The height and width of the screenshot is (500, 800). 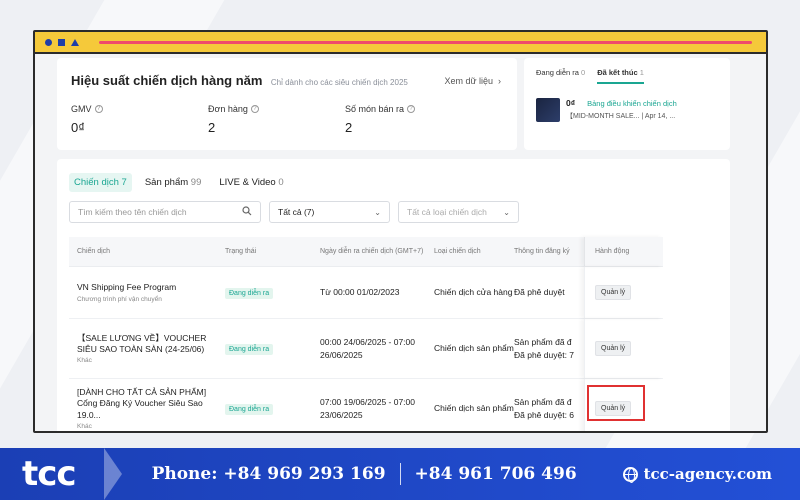 I want to click on campaign-date: Từ 00:00 01/02/2023, so click(x=360, y=292).